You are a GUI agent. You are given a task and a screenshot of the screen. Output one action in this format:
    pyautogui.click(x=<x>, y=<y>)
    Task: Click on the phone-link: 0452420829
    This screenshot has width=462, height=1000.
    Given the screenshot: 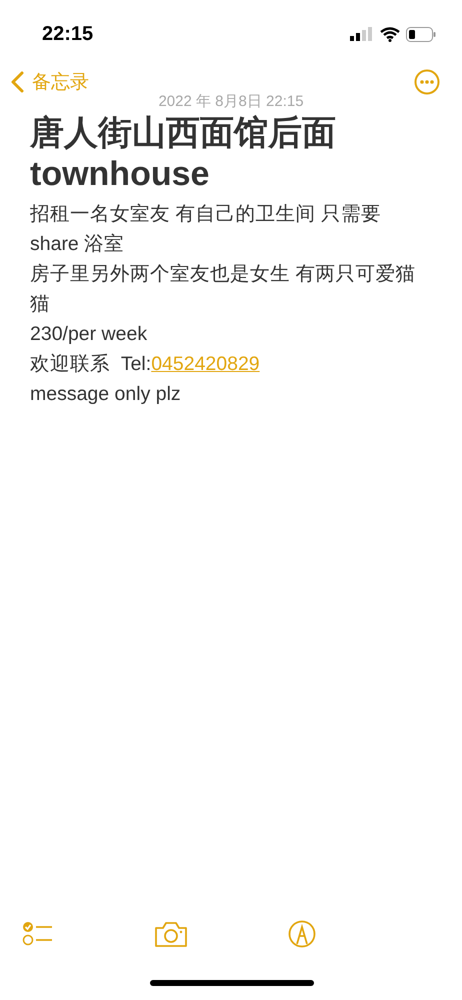 What is the action you would take?
    pyautogui.click(x=205, y=364)
    